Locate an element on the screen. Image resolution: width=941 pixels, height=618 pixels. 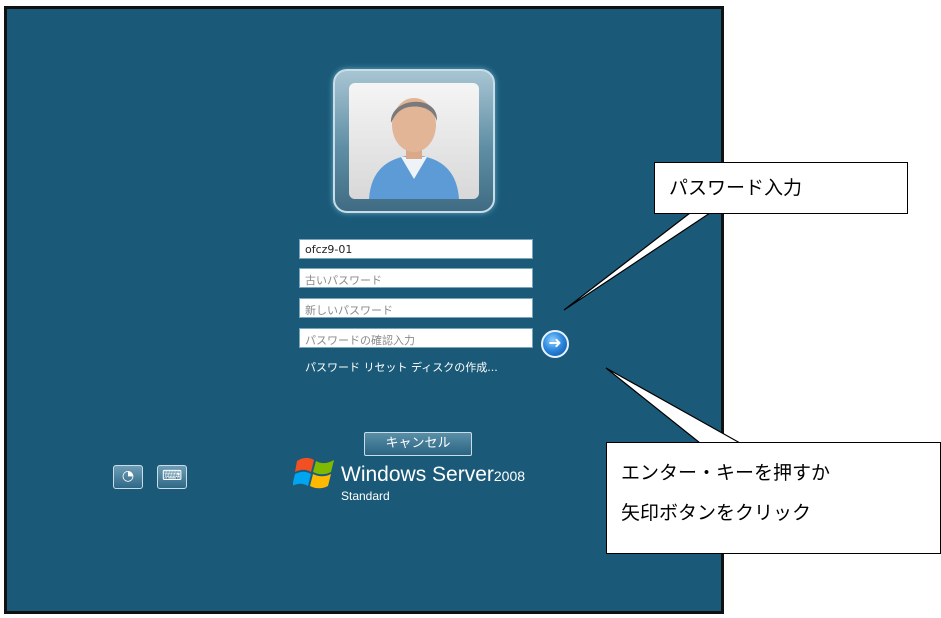
annotation-password-text: パスワード入力 is located at coordinates (736, 188).